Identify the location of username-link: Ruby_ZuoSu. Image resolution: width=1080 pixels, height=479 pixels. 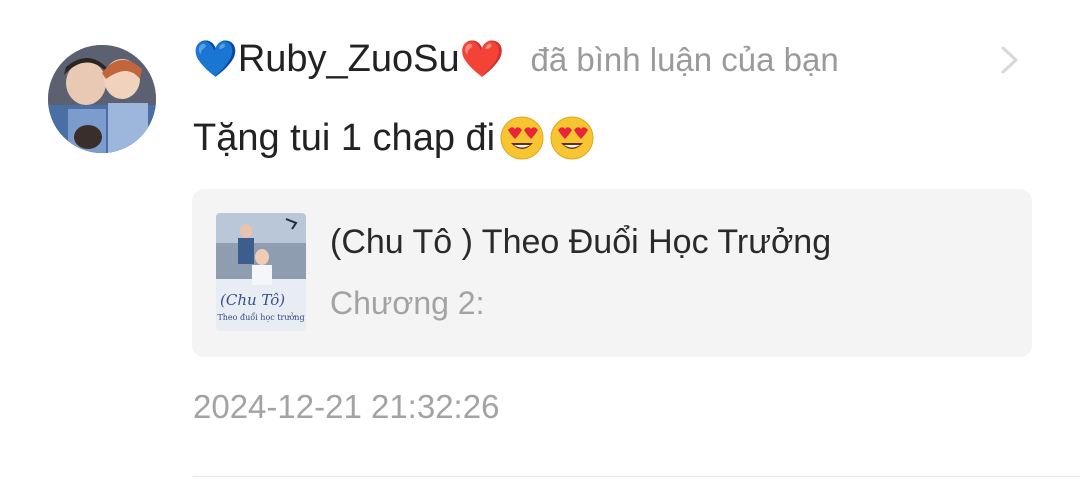
(349, 59).